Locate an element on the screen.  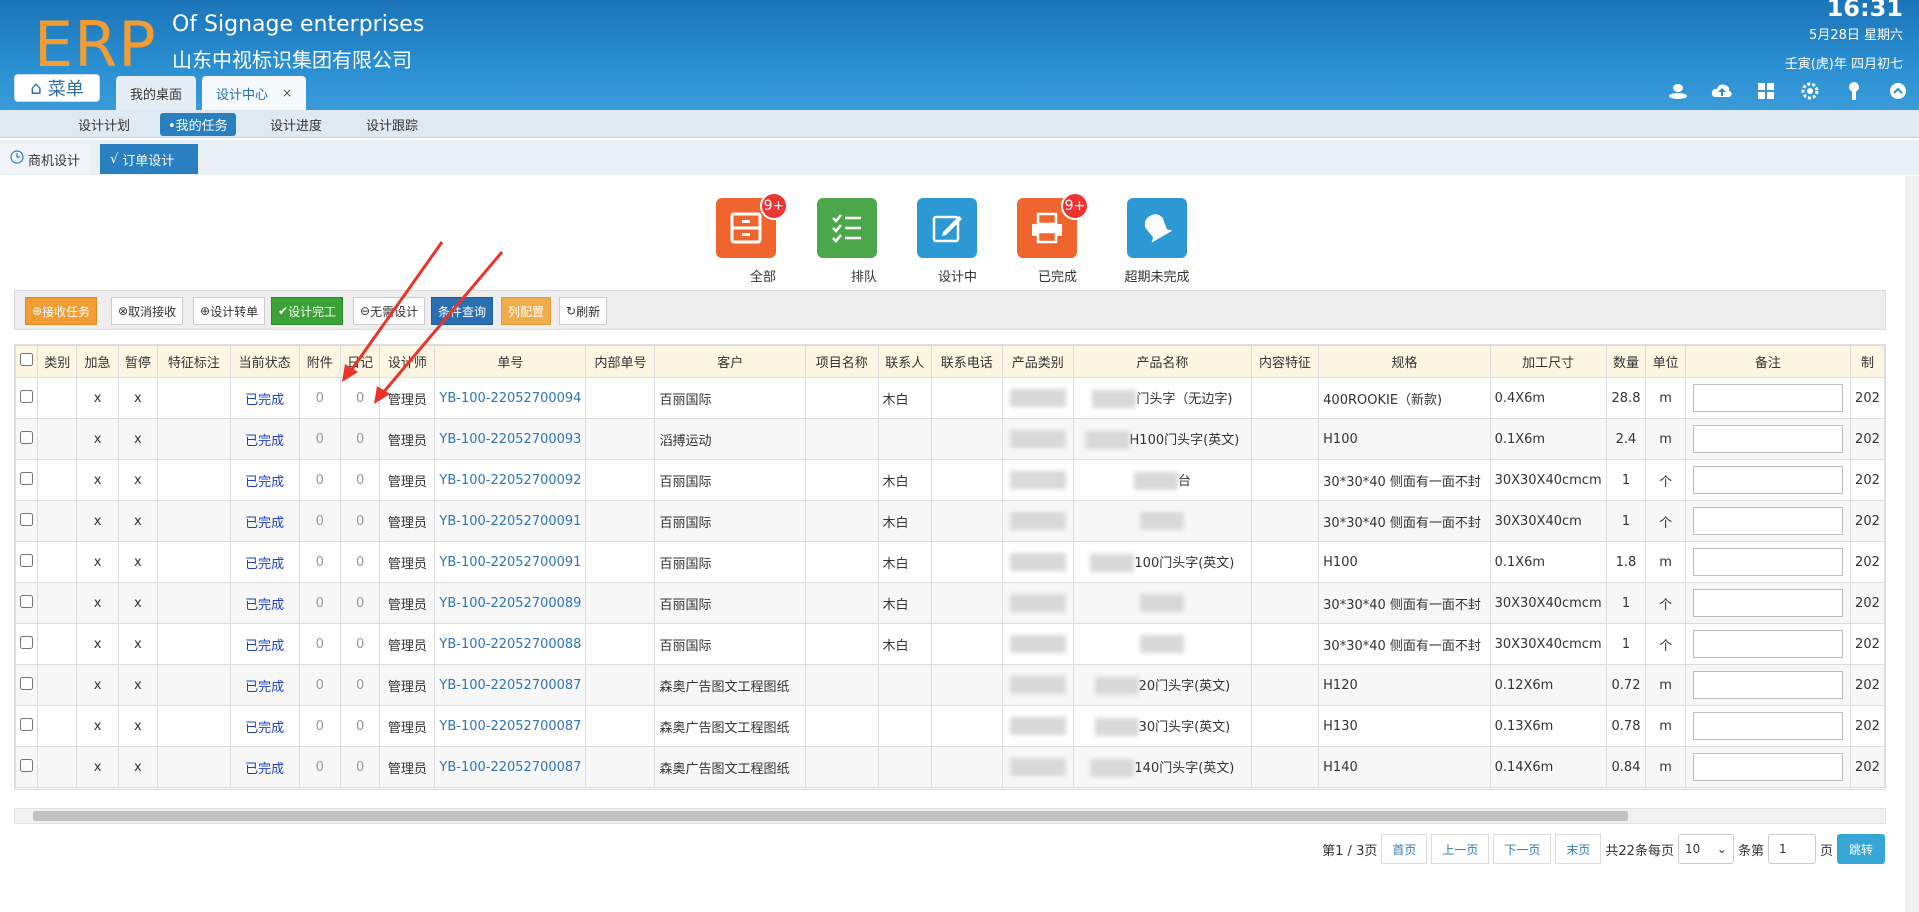
menu-button: ⌂ 菜单 is located at coordinates (57, 88).